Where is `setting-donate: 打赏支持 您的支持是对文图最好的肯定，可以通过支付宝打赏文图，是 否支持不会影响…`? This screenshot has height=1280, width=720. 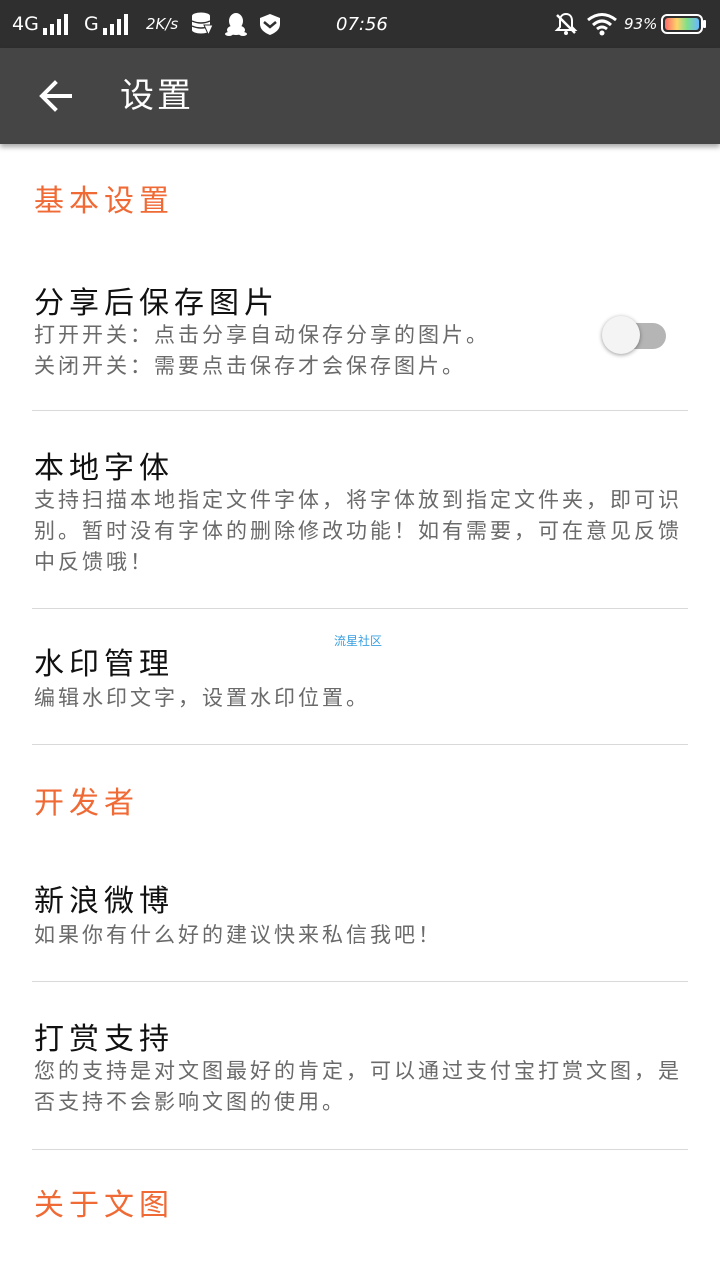 setting-donate: 打赏支持 您的支持是对文图最好的肯定，可以通过支付宝打赏文图，是 否支持不会影响… is located at coordinates (360, 1065).